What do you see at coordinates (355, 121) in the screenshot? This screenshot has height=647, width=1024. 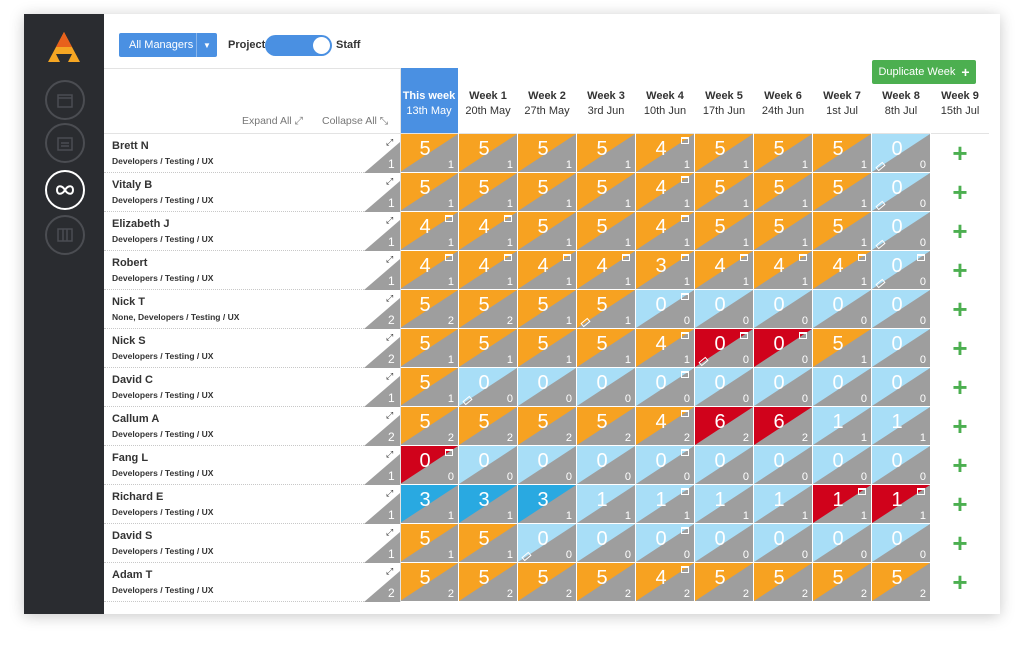 I see `collapse-all-link: Collapse All ⤡` at bounding box center [355, 121].